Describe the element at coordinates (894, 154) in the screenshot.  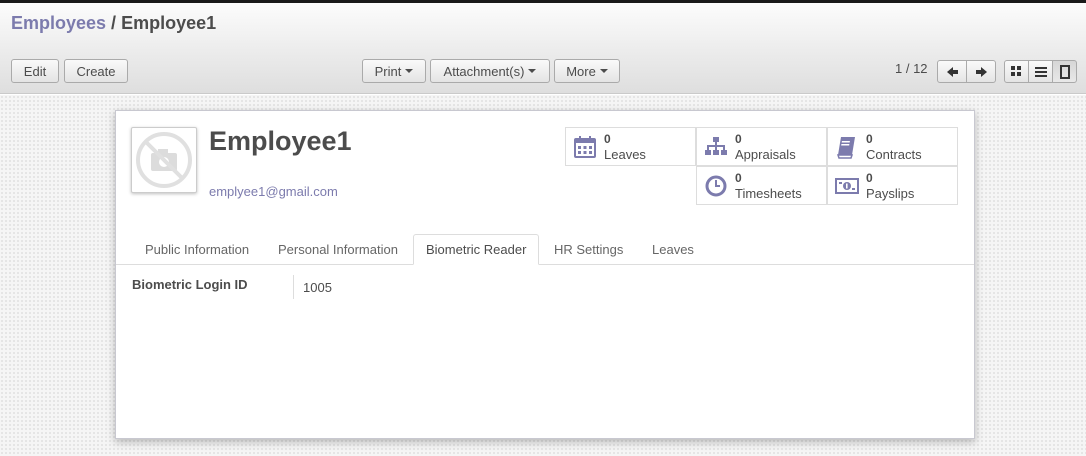
I see `contracts-label: Contracts` at that location.